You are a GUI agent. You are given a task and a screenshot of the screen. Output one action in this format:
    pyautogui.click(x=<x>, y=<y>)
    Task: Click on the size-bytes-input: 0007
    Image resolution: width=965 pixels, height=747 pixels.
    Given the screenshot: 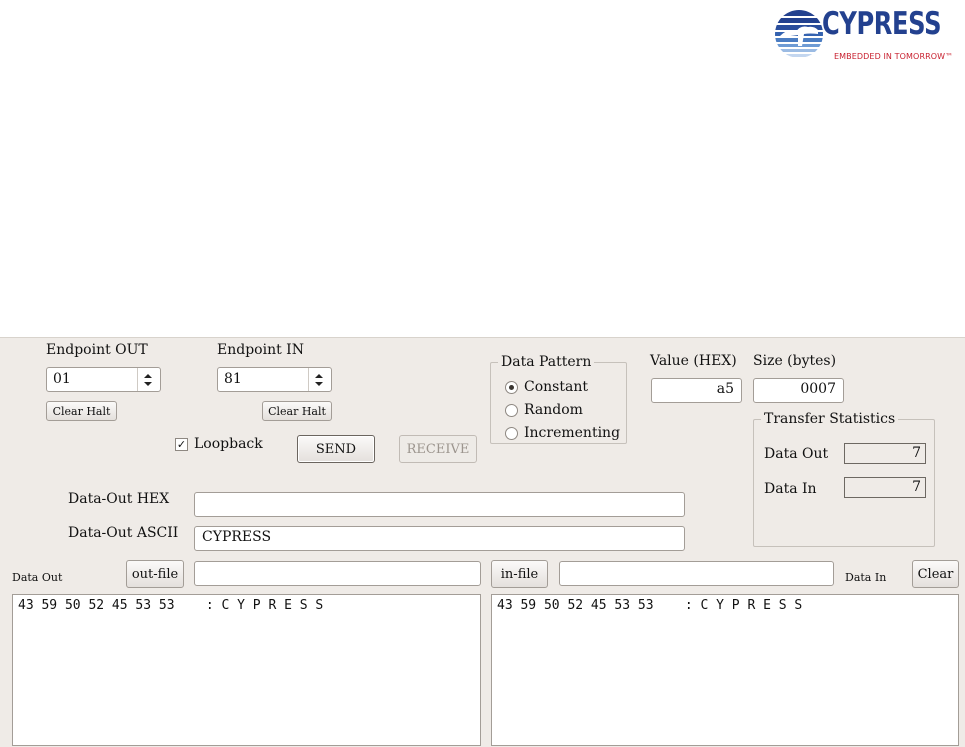 What is the action you would take?
    pyautogui.click(x=798, y=390)
    